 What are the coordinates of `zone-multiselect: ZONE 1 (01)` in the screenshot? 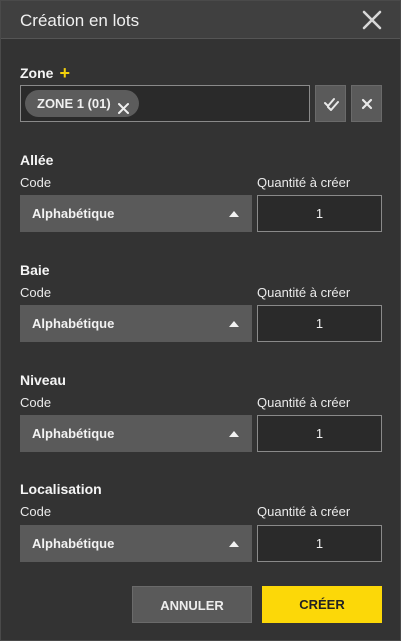 It's located at (165, 103).